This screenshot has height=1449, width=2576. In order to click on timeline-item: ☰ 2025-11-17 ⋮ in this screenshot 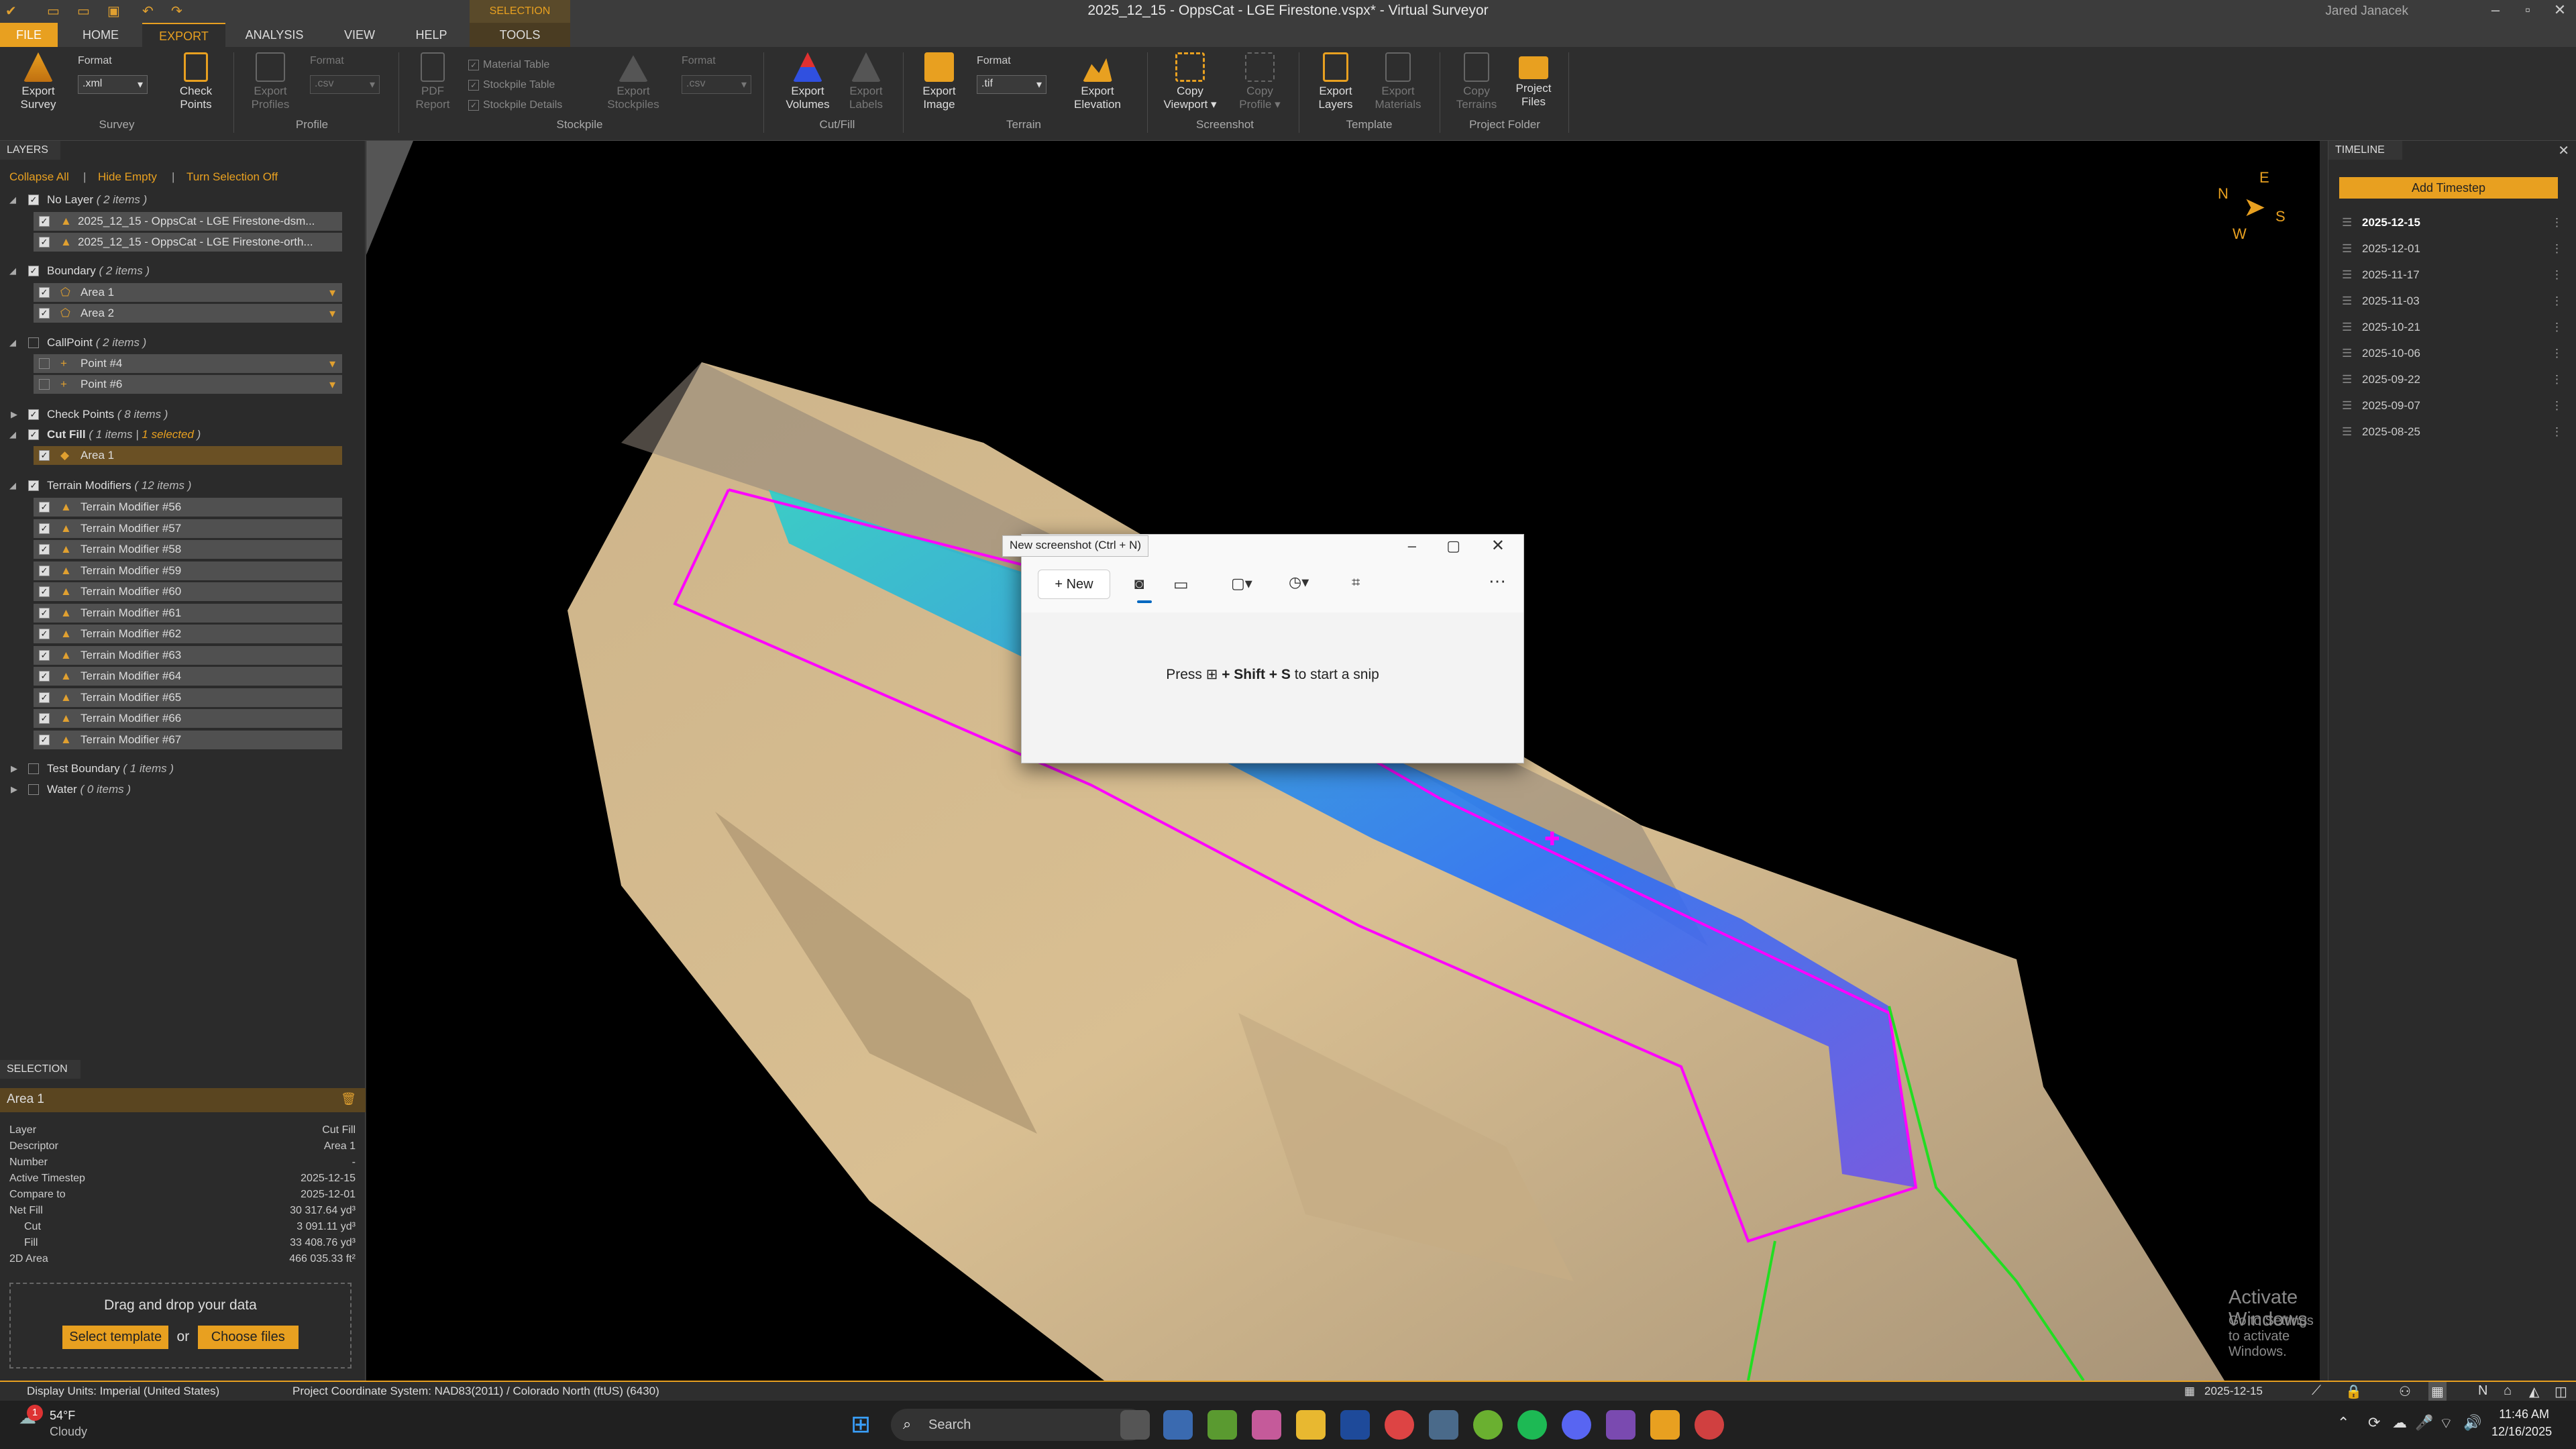, I will do `click(2452, 275)`.